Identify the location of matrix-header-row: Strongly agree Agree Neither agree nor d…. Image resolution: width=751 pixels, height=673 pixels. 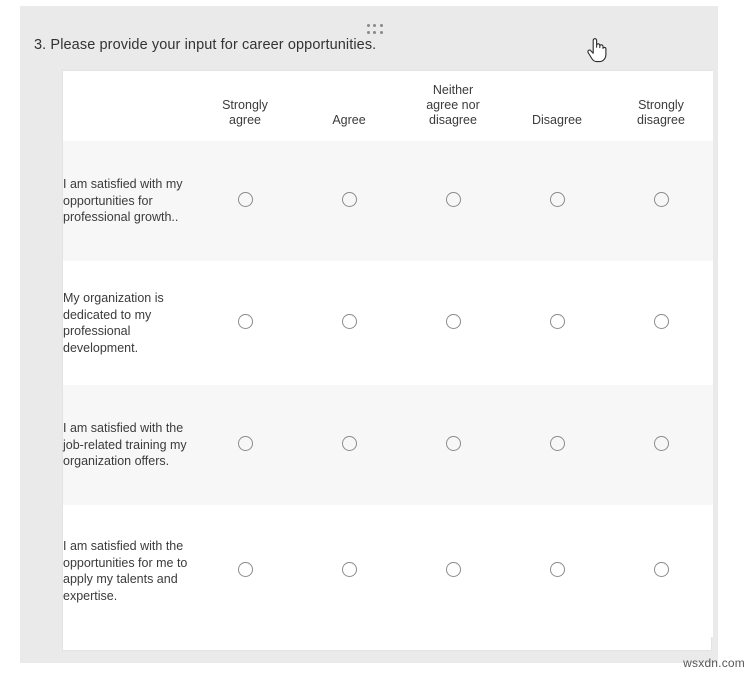
(388, 106).